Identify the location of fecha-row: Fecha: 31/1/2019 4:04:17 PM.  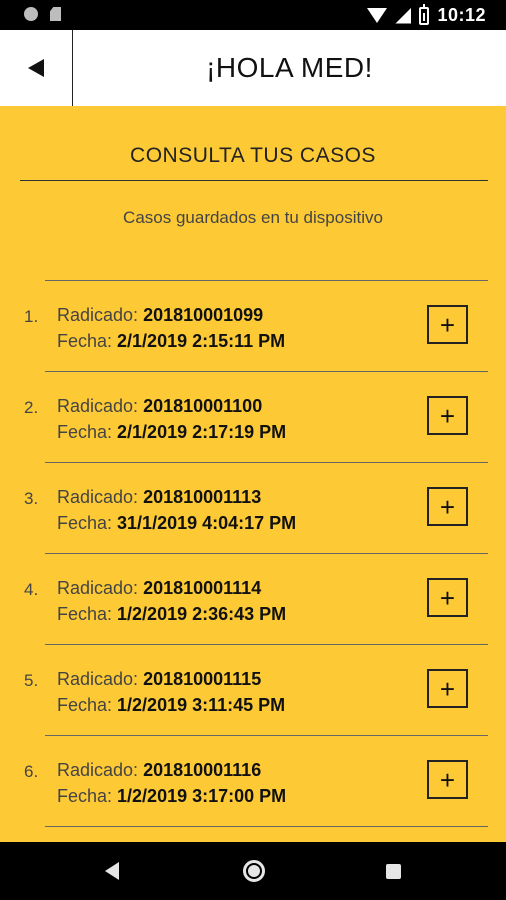
(176, 523).